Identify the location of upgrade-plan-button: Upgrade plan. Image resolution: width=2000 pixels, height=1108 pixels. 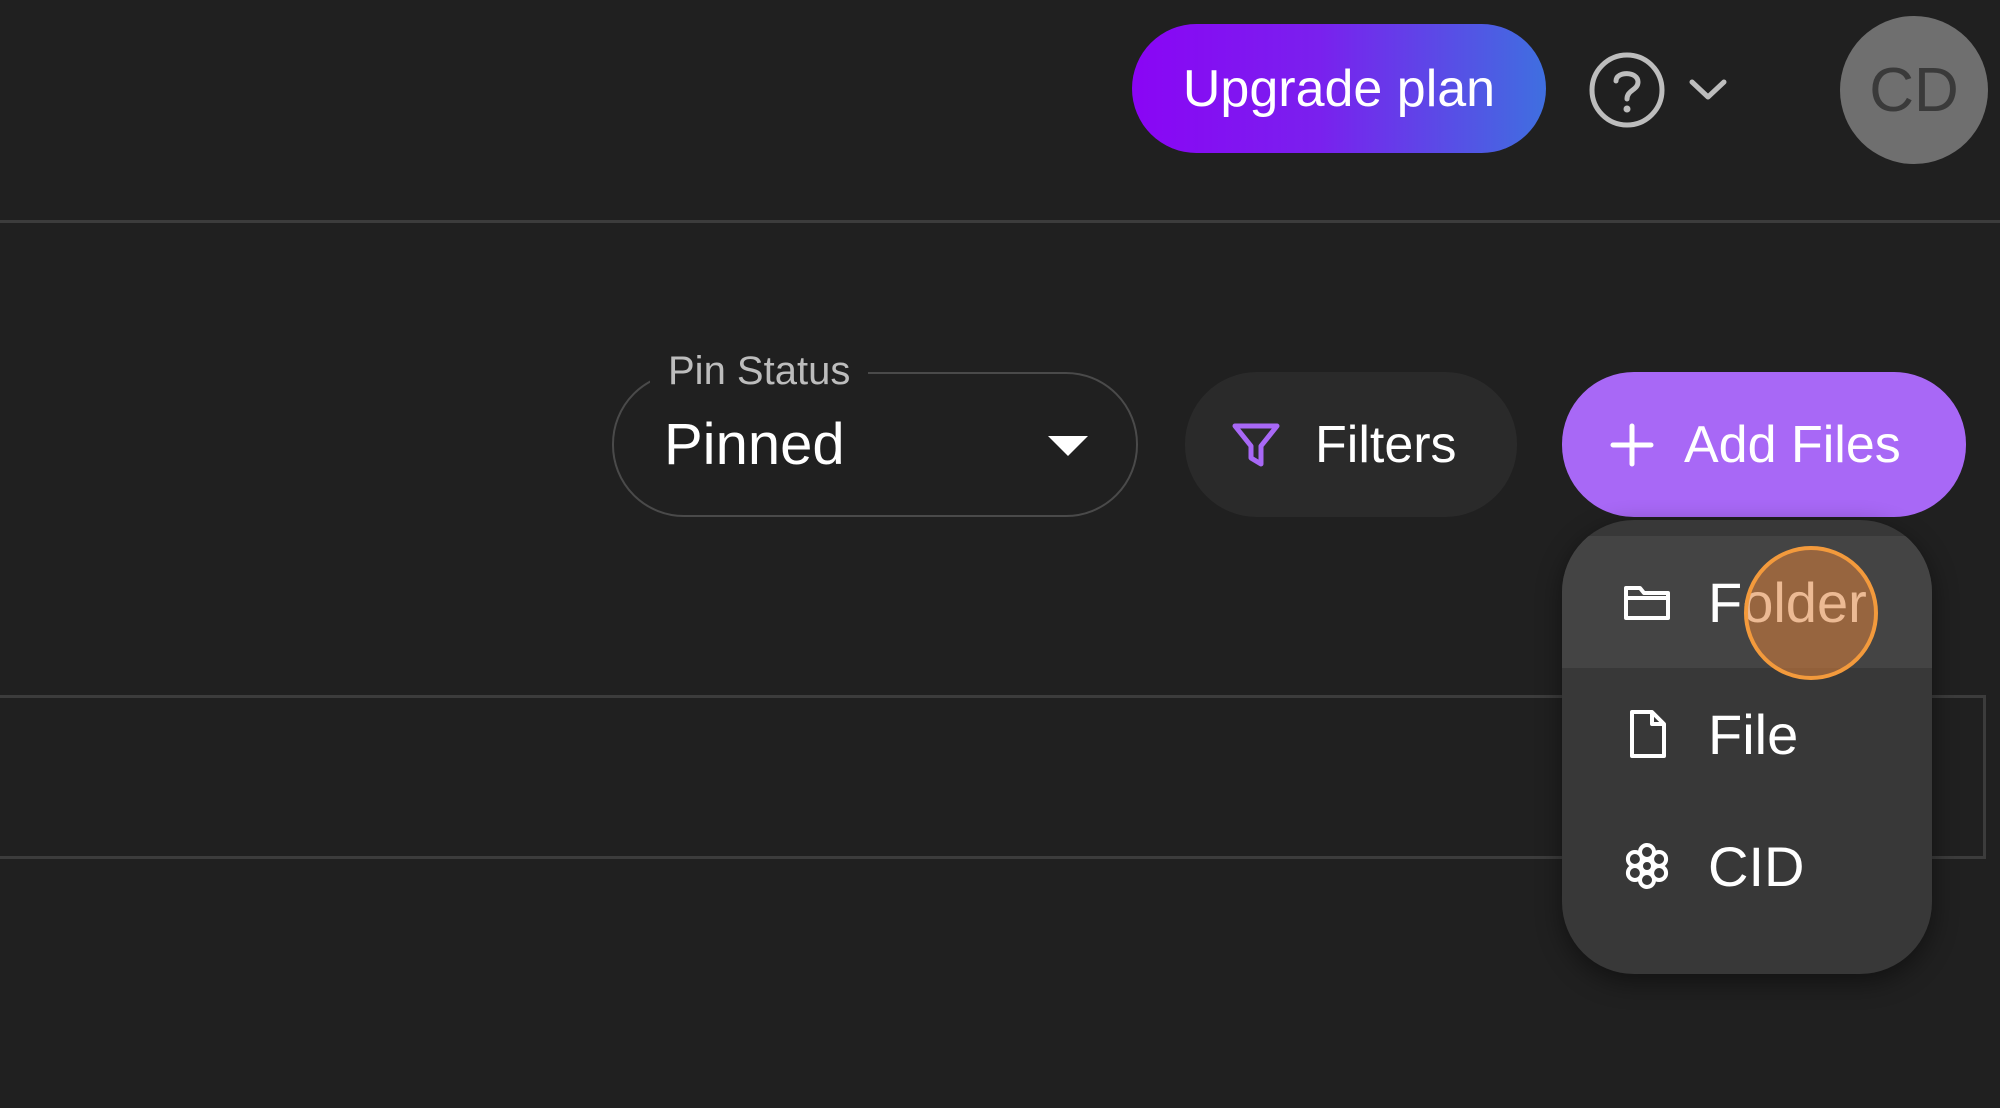
(1339, 88).